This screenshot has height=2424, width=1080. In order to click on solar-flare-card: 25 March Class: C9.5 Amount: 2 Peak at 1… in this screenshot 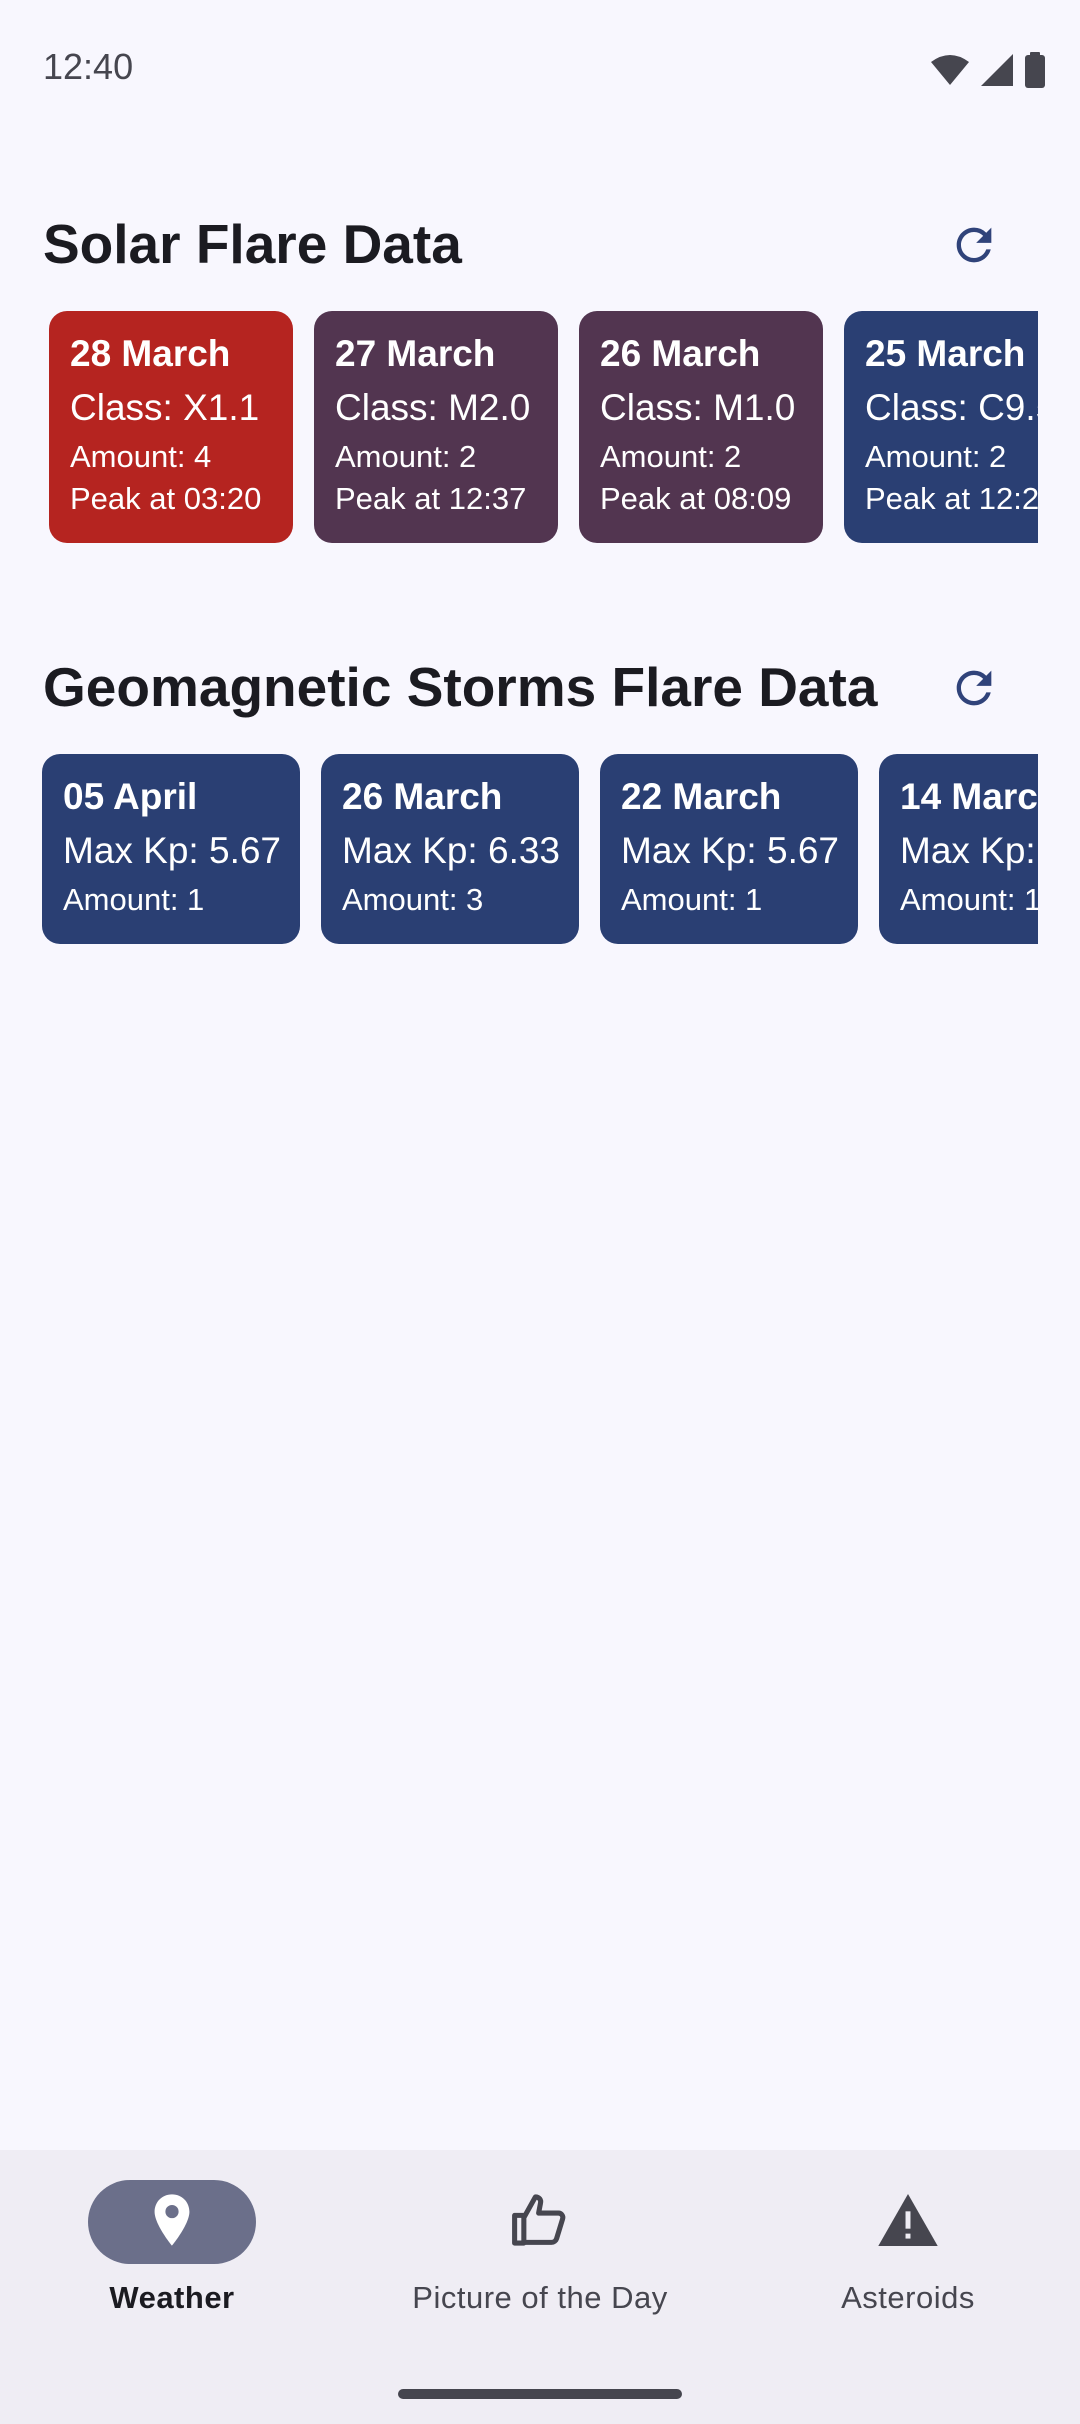, I will do `click(941, 427)`.